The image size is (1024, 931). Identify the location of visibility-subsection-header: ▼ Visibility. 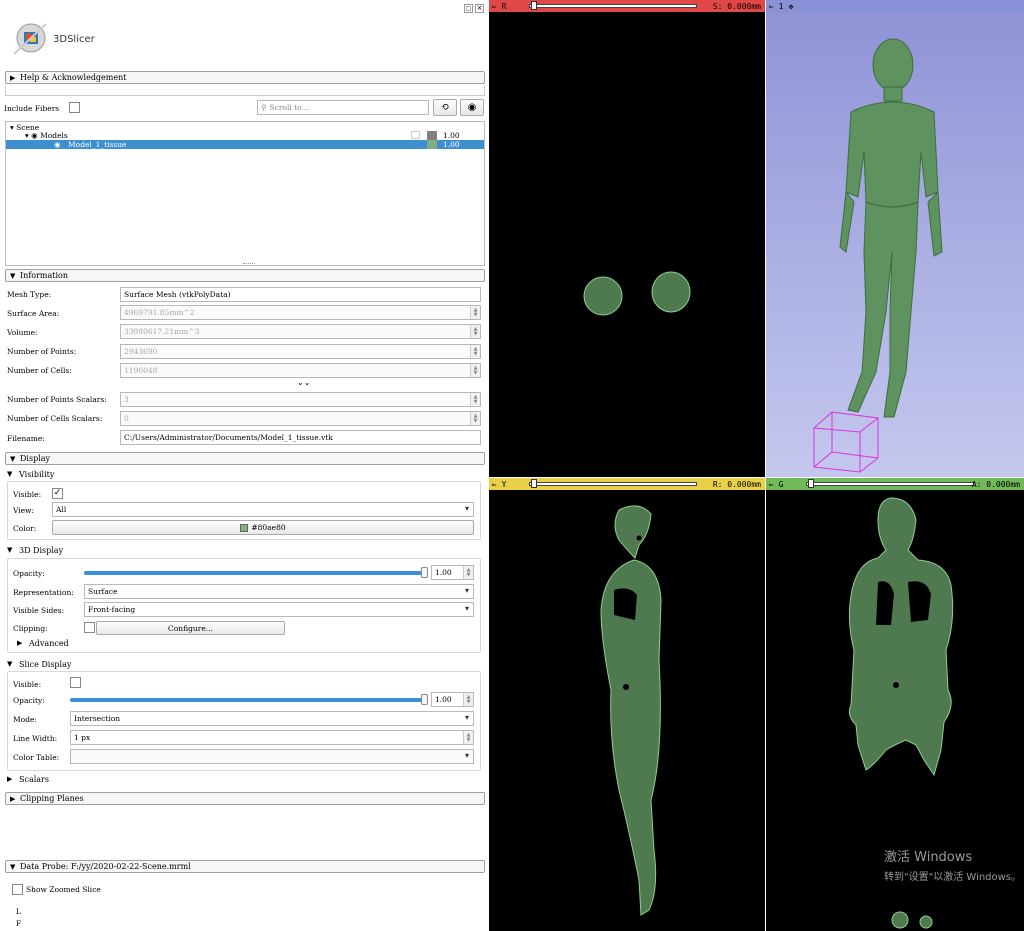
(30, 474).